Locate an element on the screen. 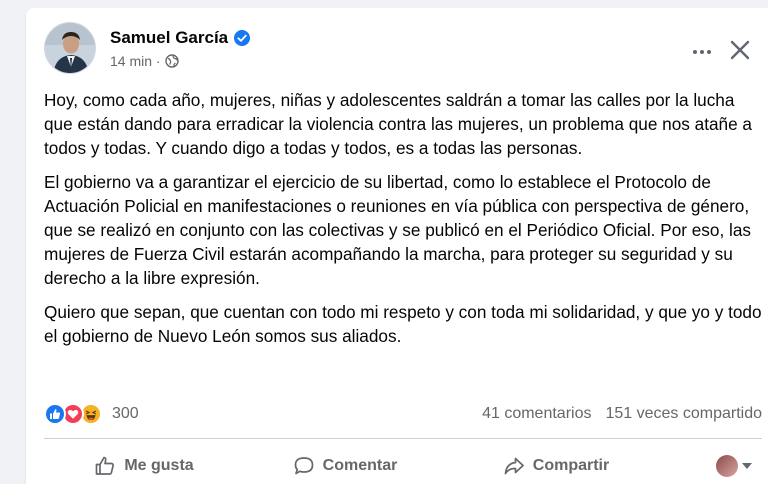 The height and width of the screenshot is (484, 768). share-button: Compartir is located at coordinates (556, 466).